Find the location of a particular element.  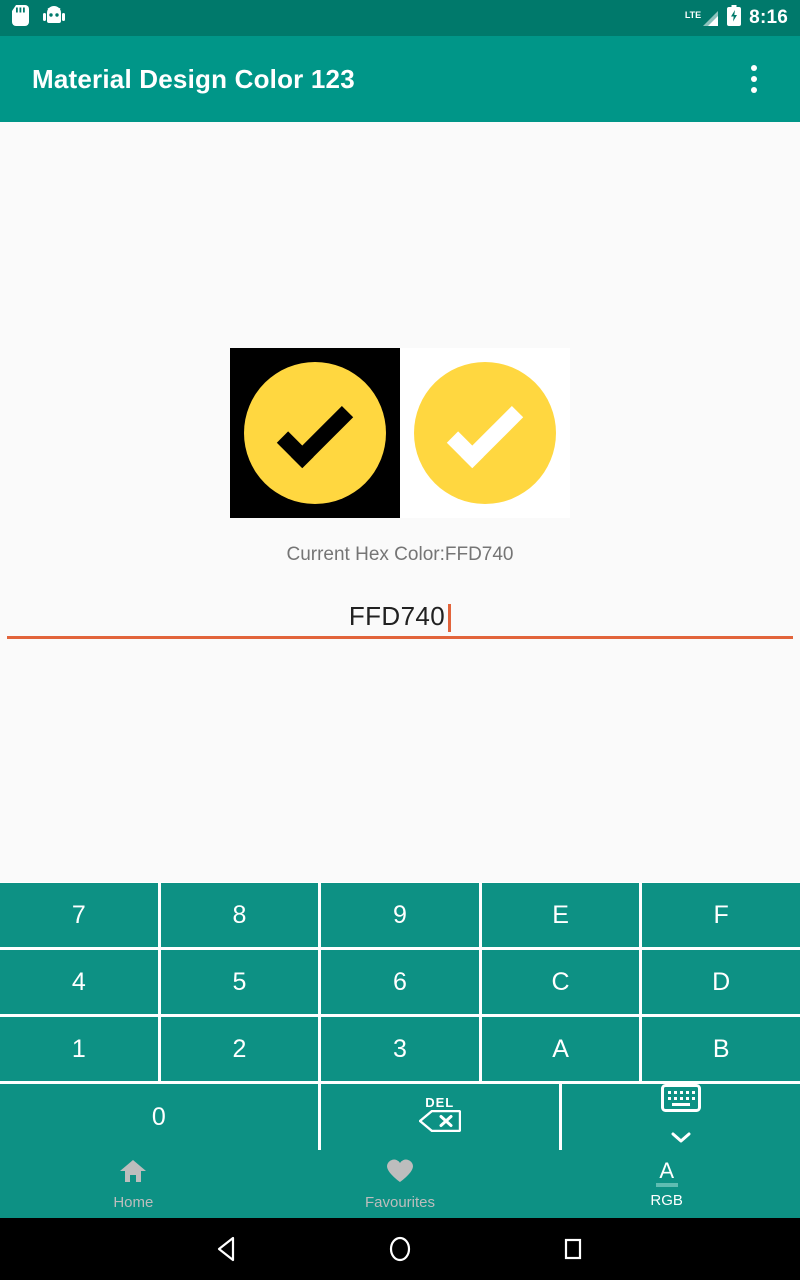

hex-input-field: FFD740 is located at coordinates (400, 620).